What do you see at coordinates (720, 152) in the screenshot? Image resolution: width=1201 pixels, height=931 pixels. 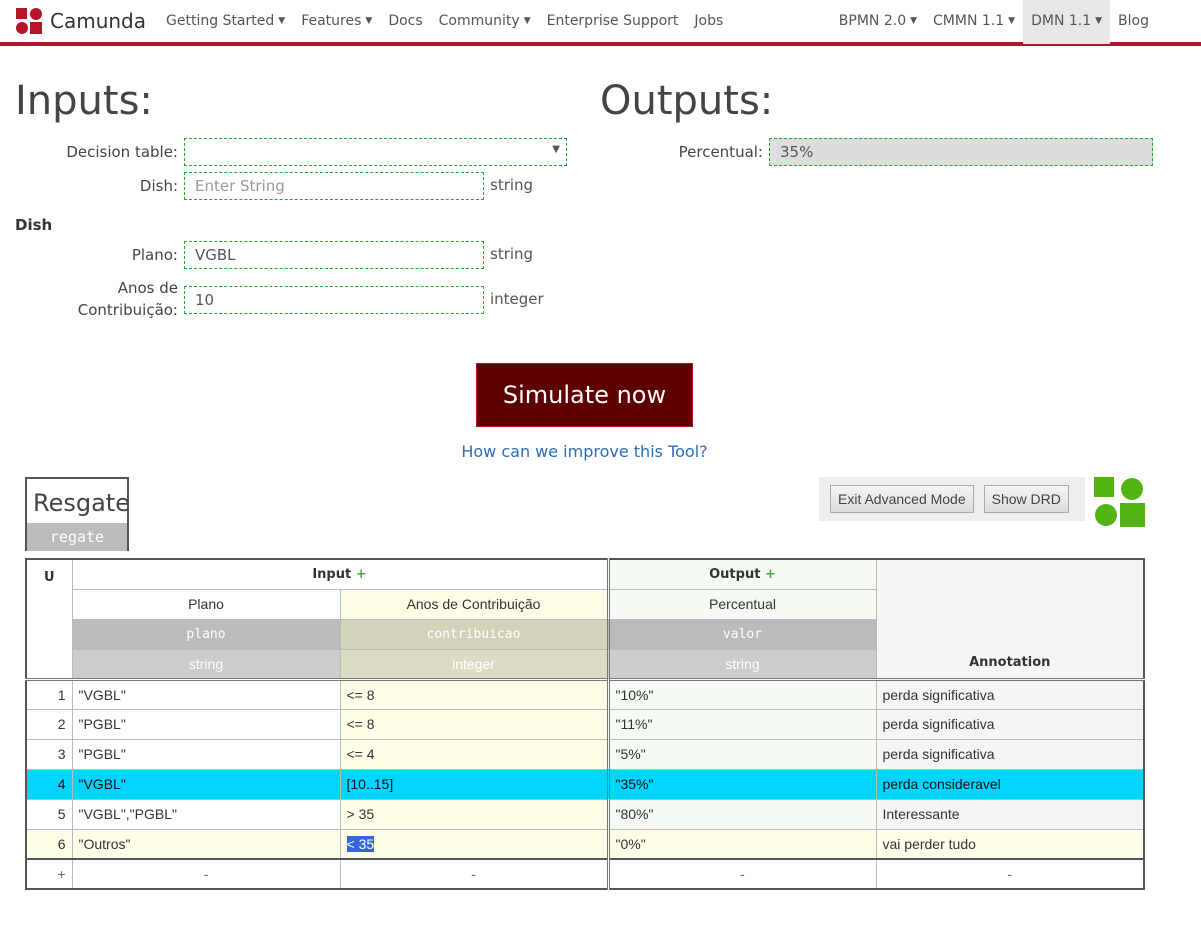 I see `percentual-label: Percentual:` at bounding box center [720, 152].